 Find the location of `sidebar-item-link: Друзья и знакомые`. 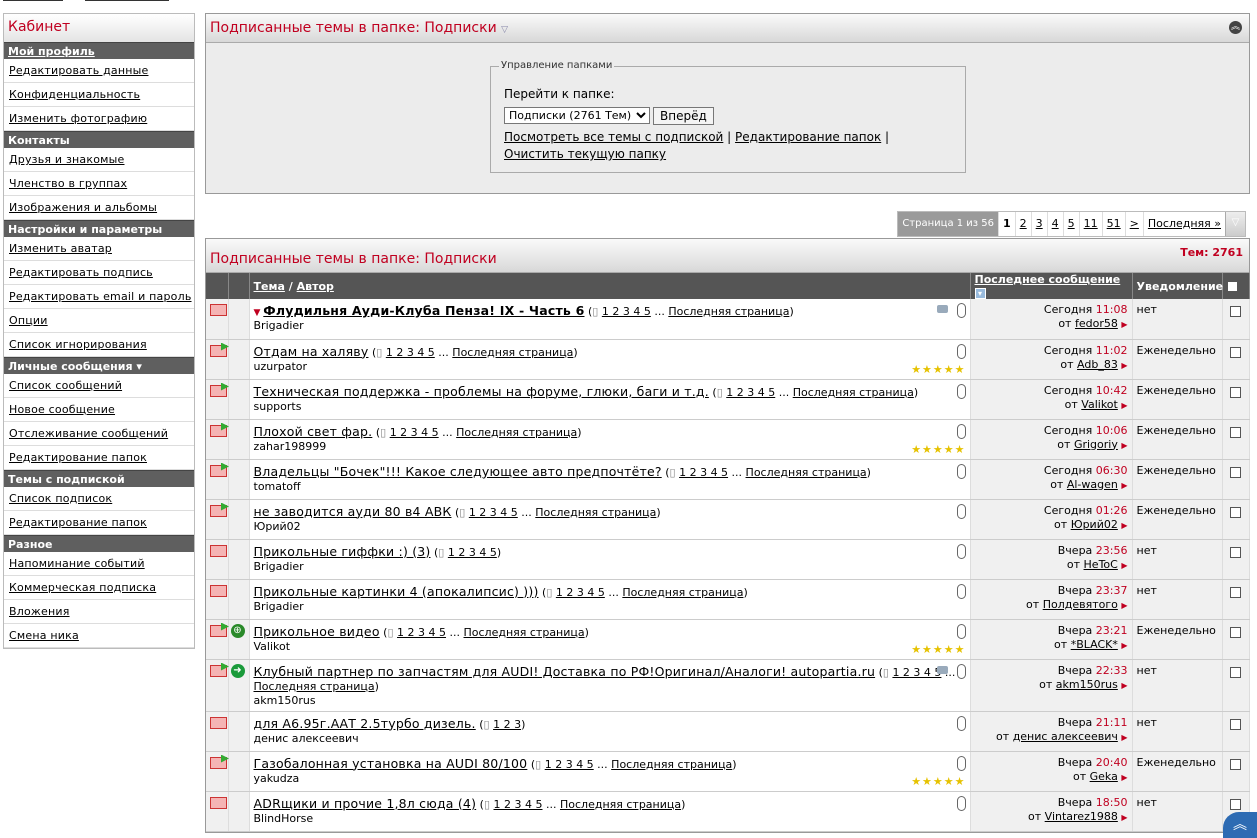

sidebar-item-link: Друзья и знакомые is located at coordinates (66, 159).